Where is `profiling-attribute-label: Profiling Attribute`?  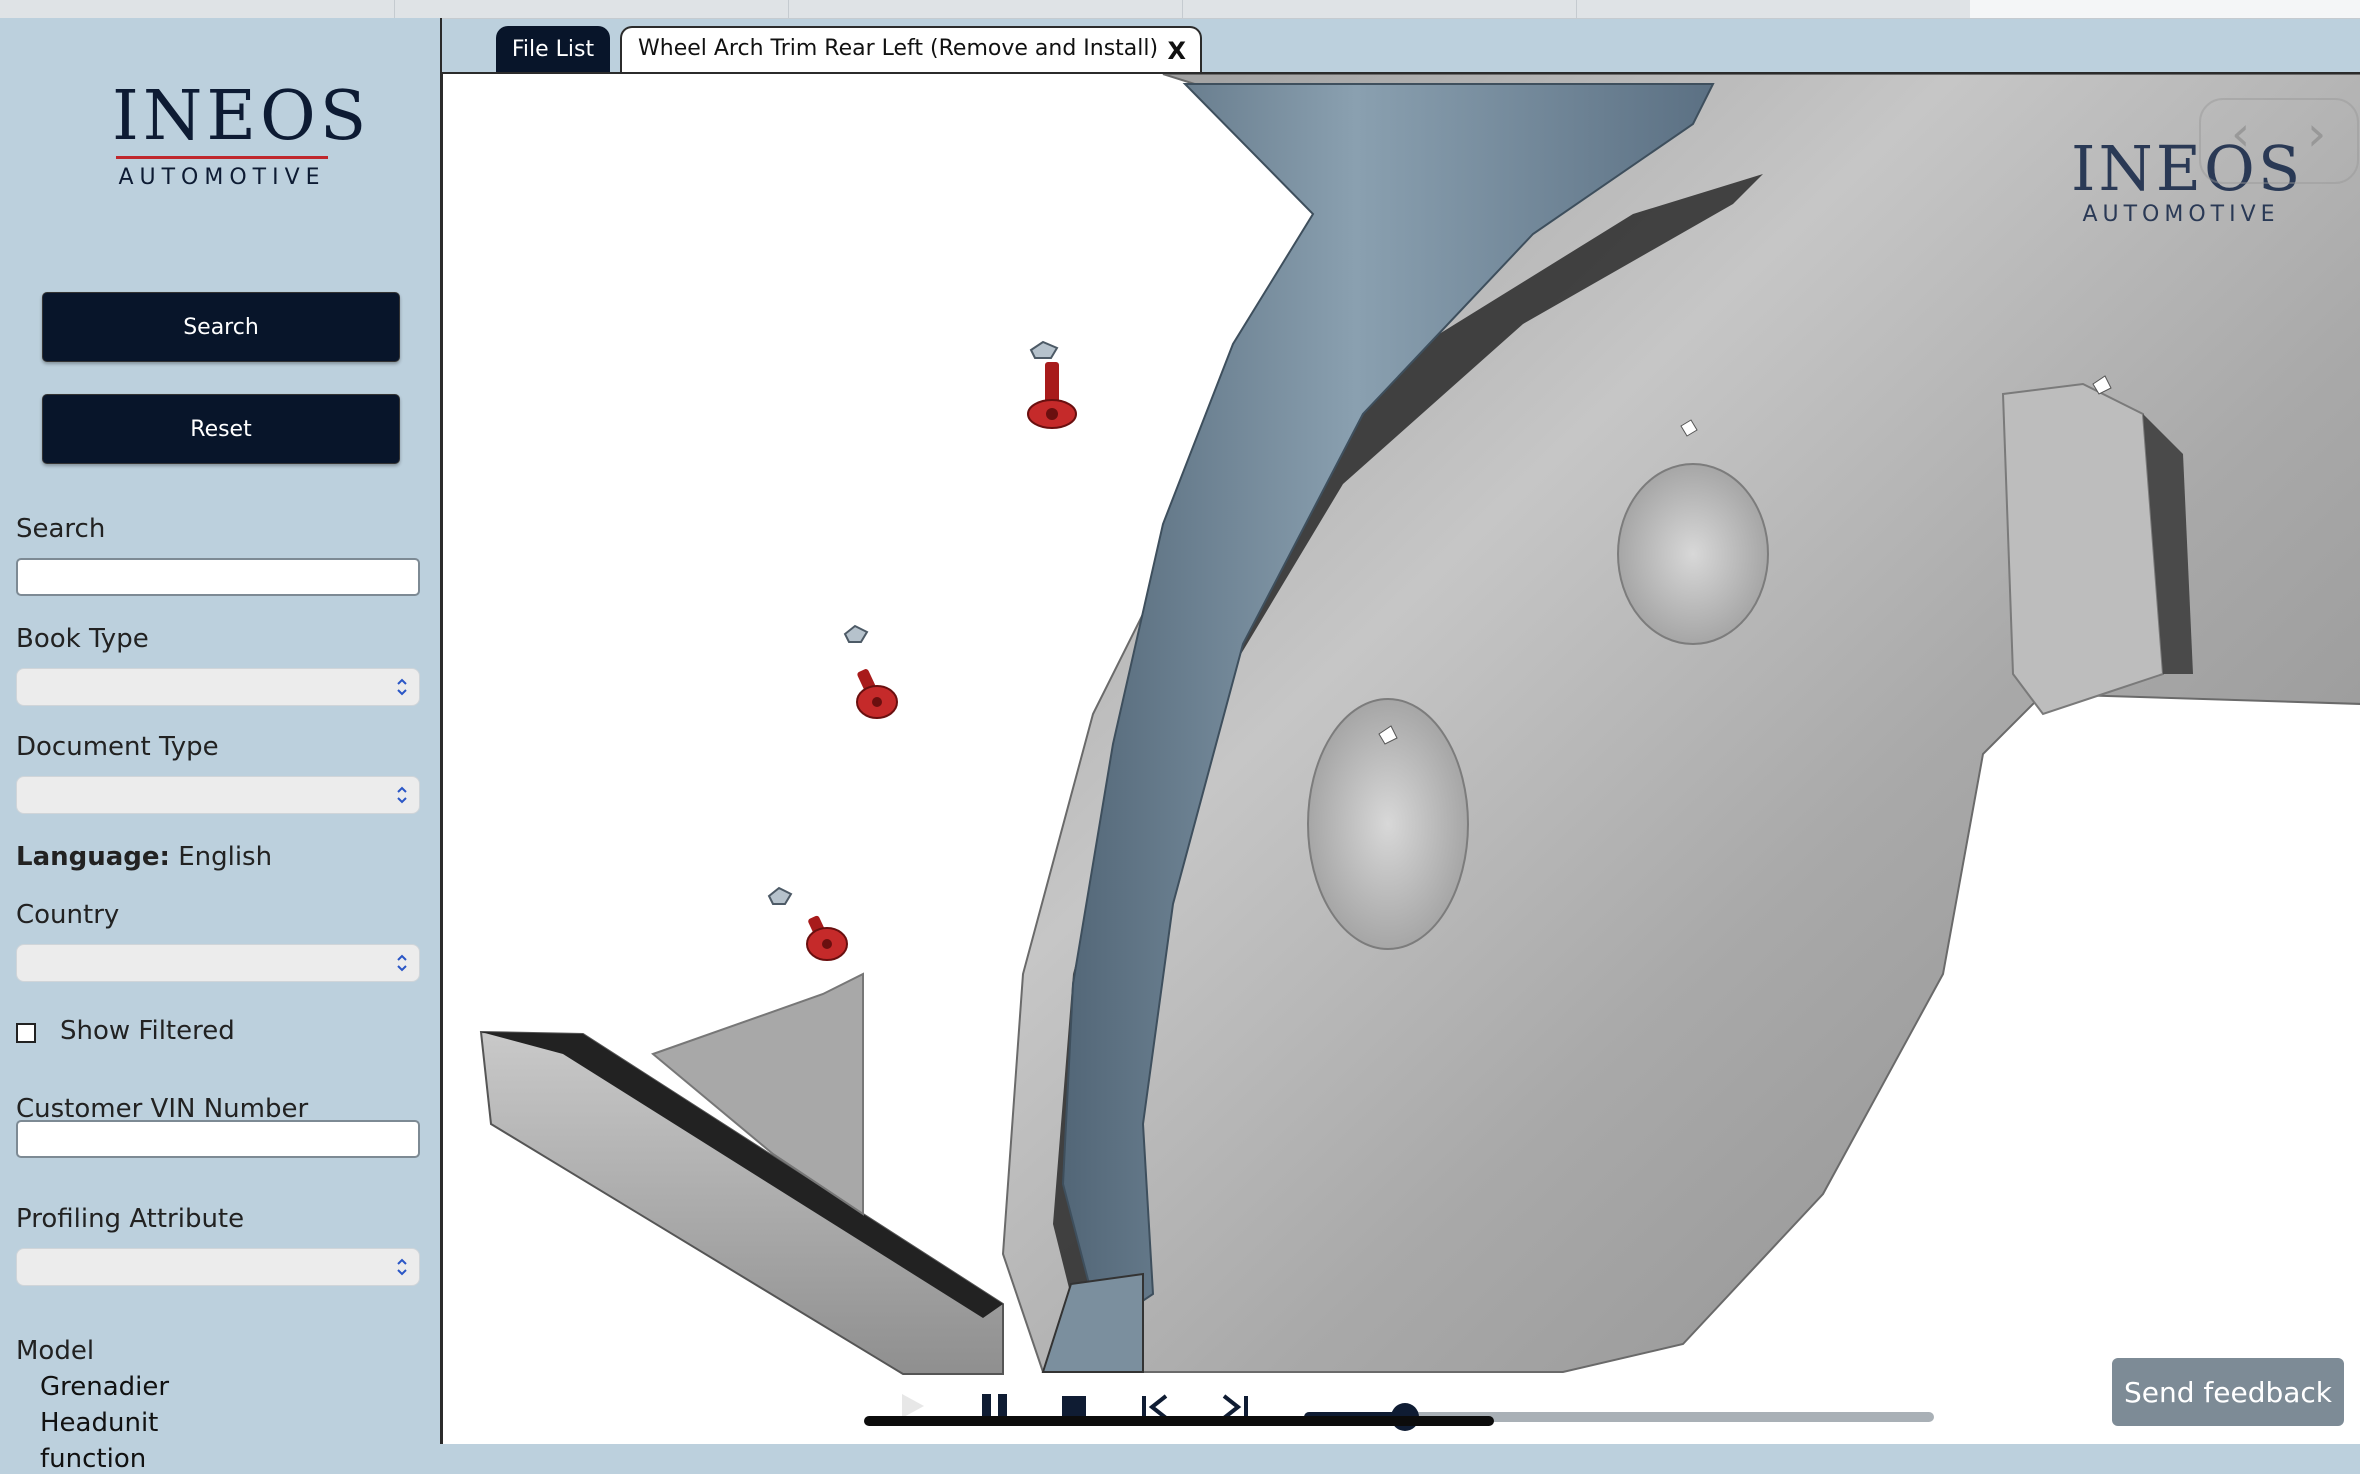
profiling-attribute-label: Profiling Attribute is located at coordinates (130, 1219).